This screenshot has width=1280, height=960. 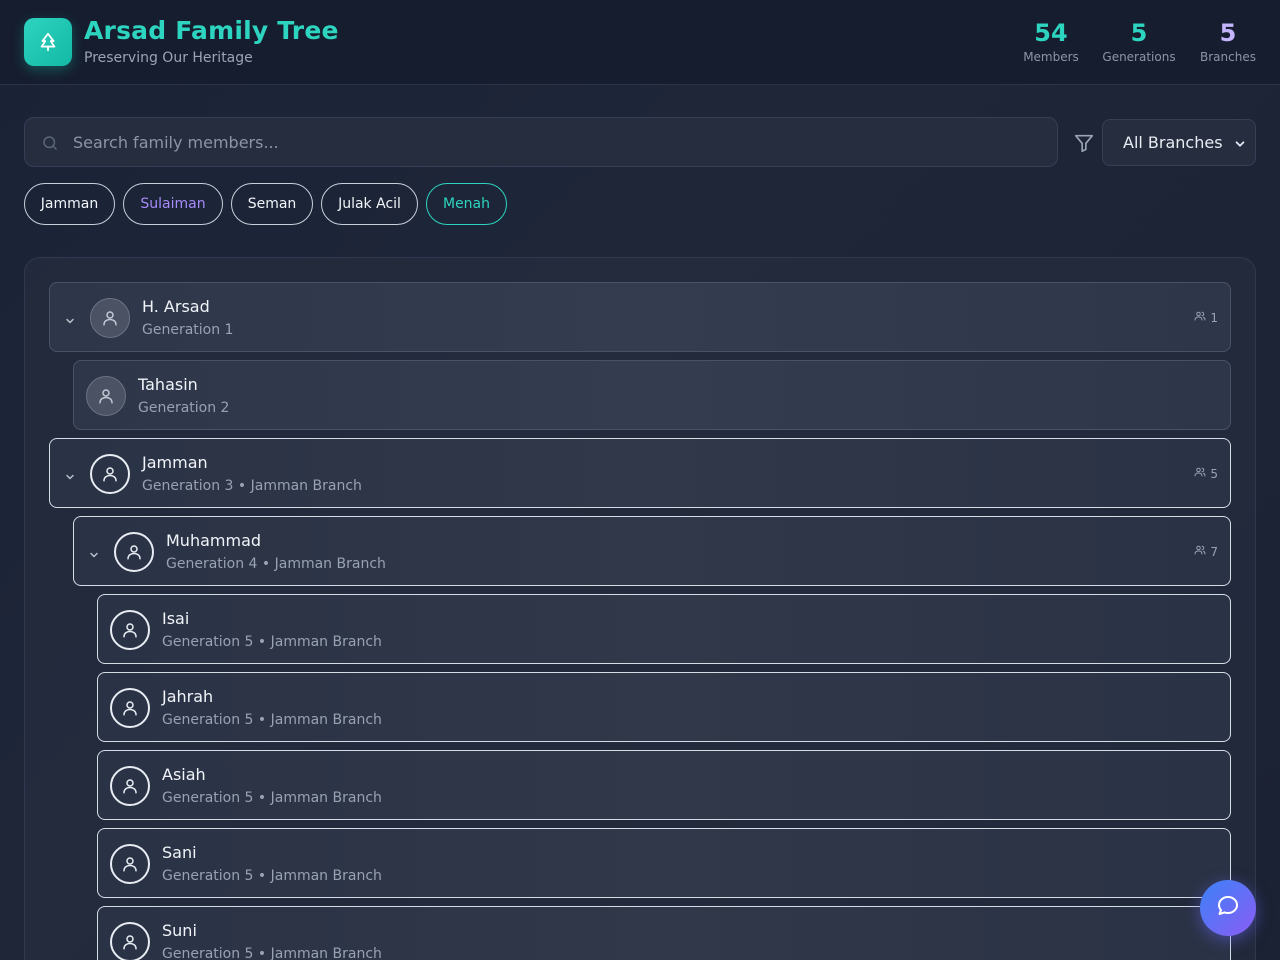 What do you see at coordinates (168, 384) in the screenshot?
I see `member-name: Tahasin` at bounding box center [168, 384].